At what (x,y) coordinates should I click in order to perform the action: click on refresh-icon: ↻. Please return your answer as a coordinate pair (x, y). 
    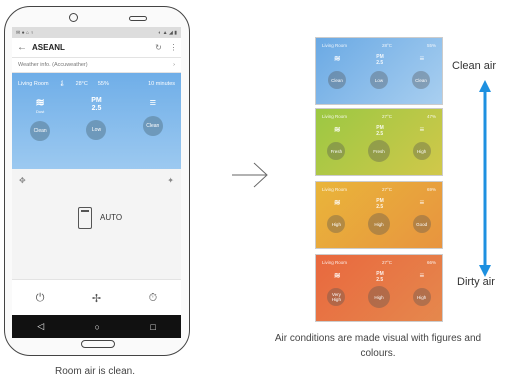
    Looking at the image, I should click on (158, 47).